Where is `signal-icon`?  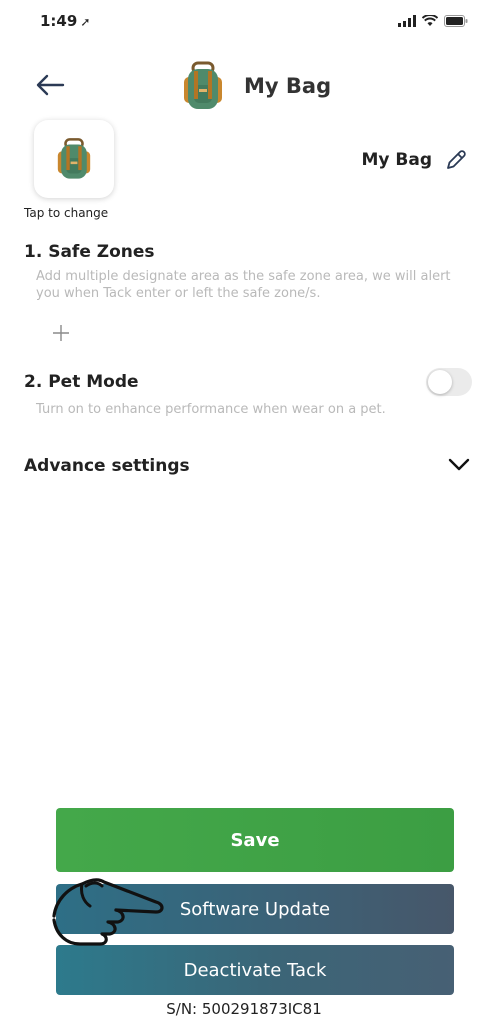 signal-icon is located at coordinates (407, 21).